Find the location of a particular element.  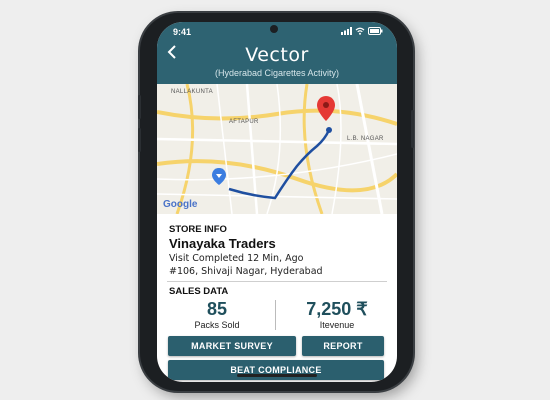

page-title: Vector is located at coordinates (277, 55).